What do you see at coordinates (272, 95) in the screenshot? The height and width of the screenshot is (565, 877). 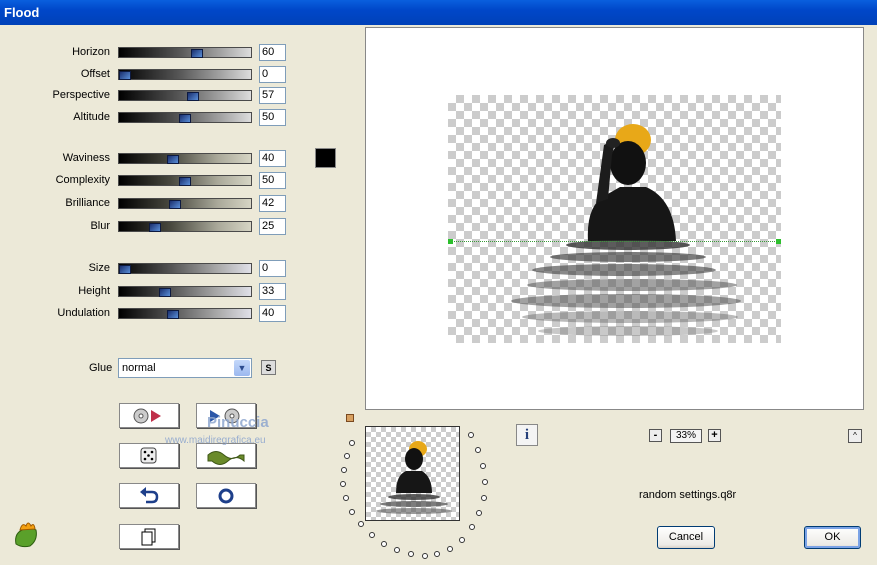 I see `perspective-input: 57` at bounding box center [272, 95].